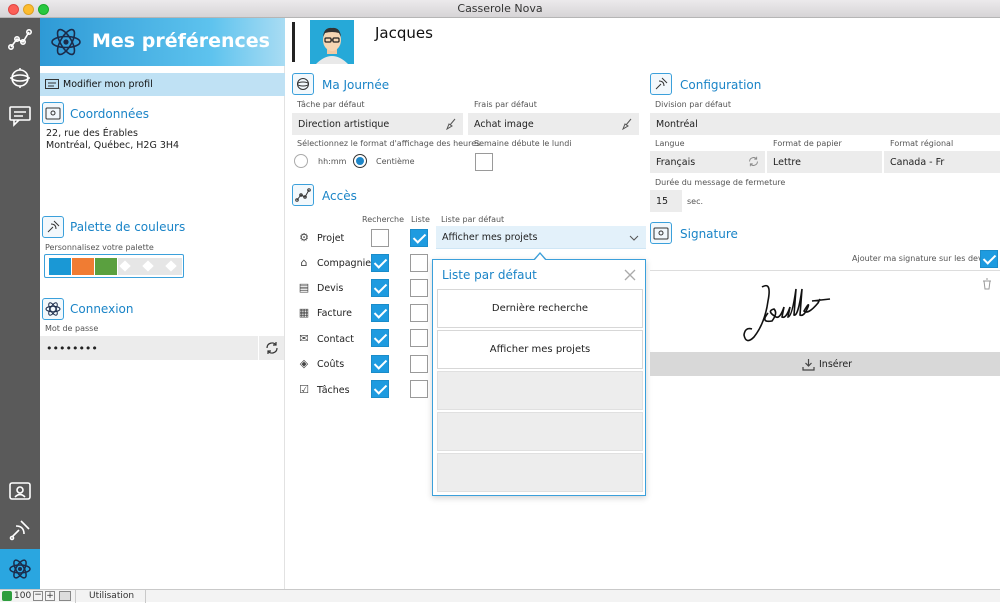 This screenshot has width=1000, height=603. Describe the element at coordinates (380, 389) in the screenshot. I see `taches-recherche-checkbox` at that location.